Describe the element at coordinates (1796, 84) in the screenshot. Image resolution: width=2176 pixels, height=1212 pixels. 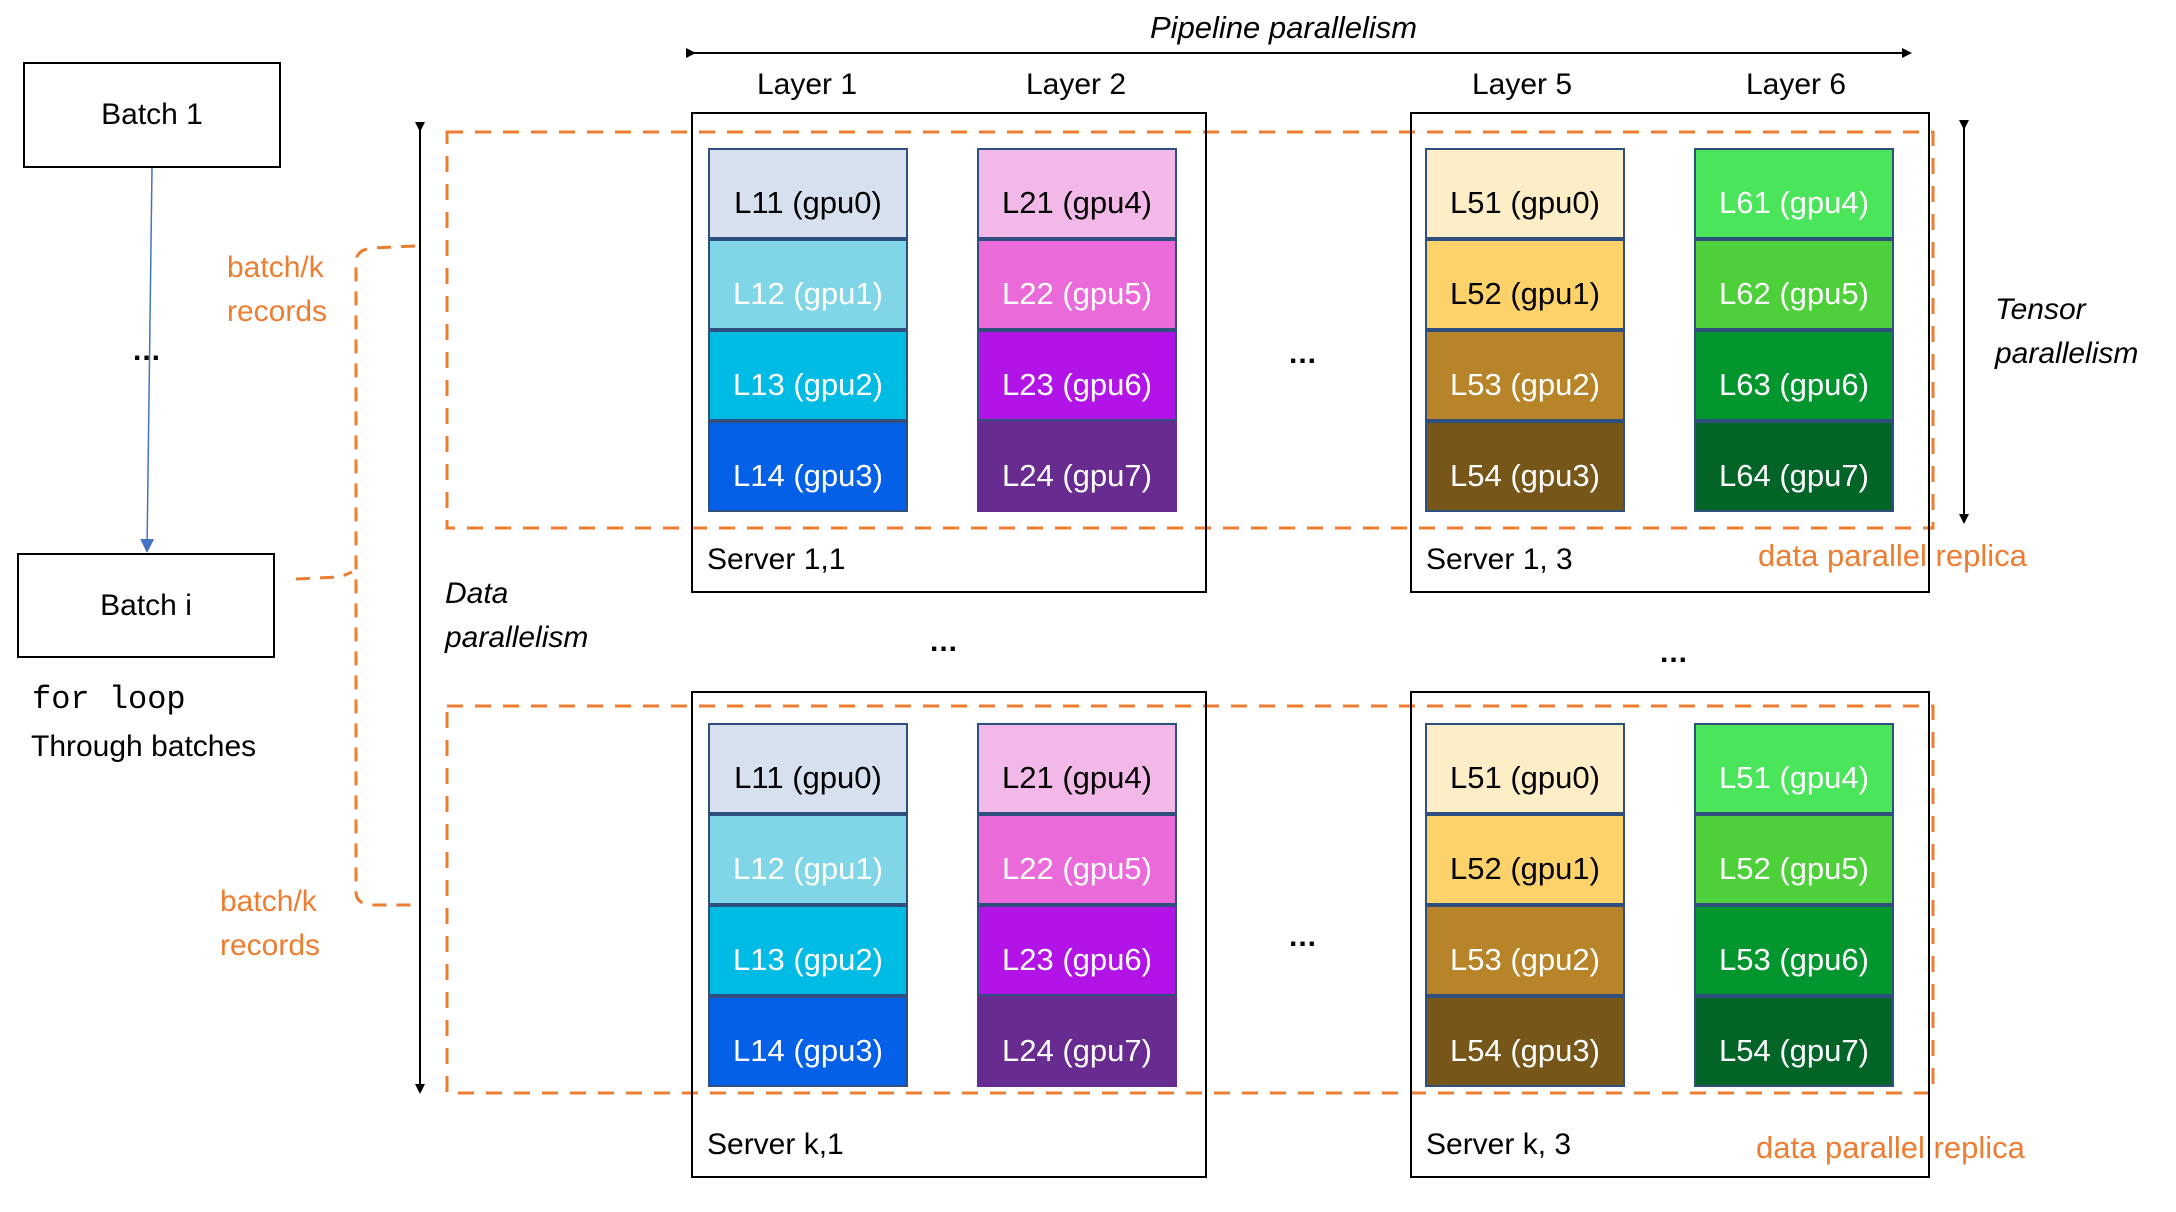
I see `layer-label-6: Layer 6` at that location.